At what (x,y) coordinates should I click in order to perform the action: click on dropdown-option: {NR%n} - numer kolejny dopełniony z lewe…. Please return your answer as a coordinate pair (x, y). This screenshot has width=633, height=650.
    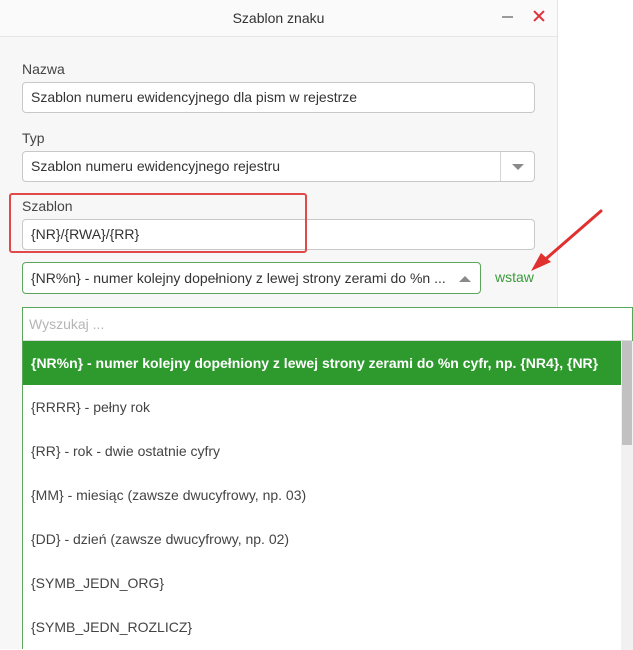
    Looking at the image, I should click on (322, 363).